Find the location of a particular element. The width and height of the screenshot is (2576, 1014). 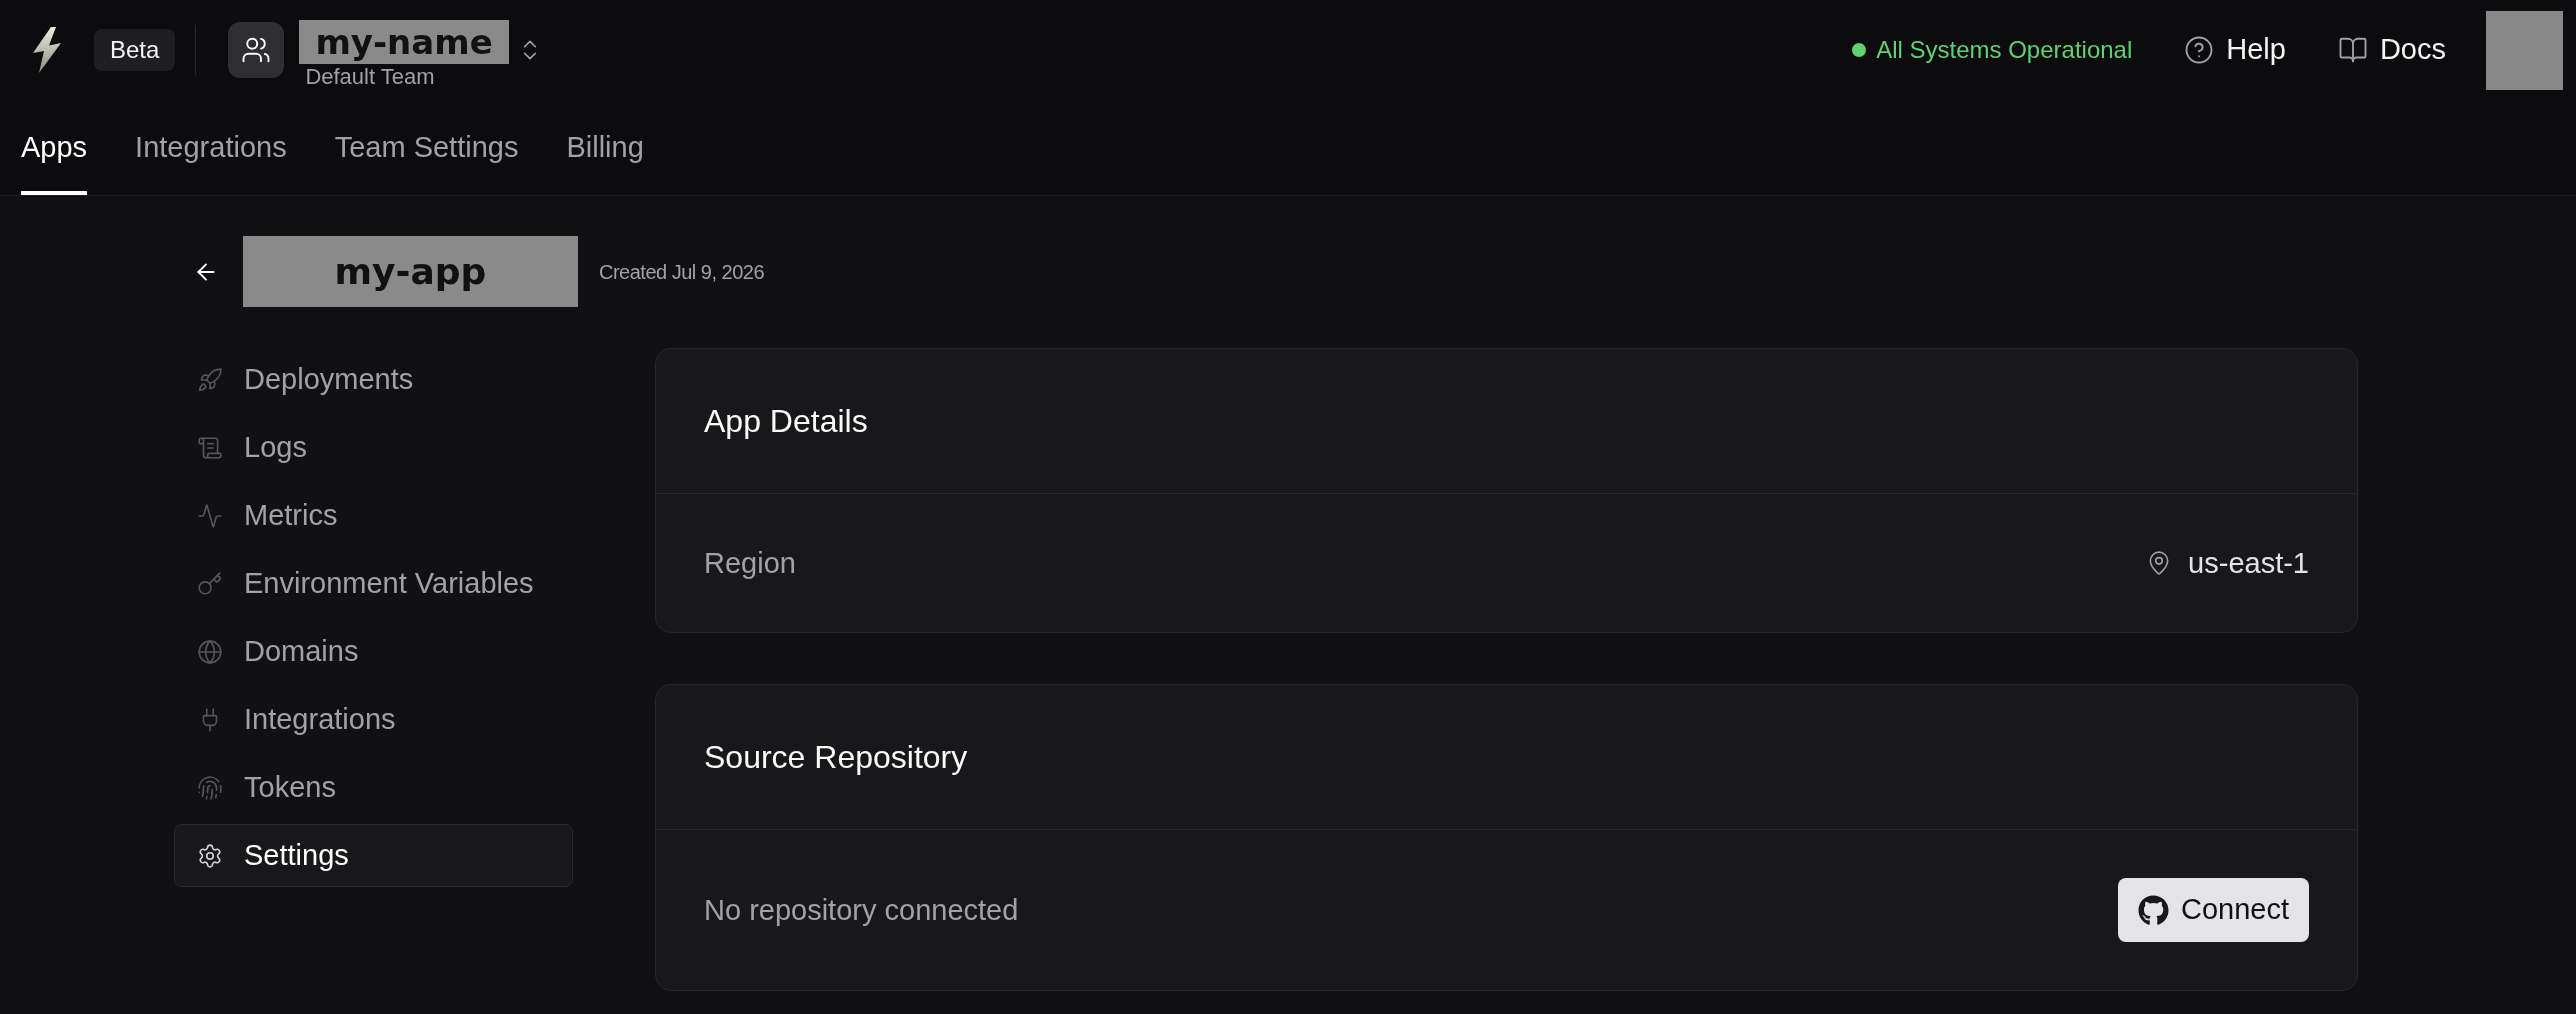

row-label: No repository connected is located at coordinates (861, 910).